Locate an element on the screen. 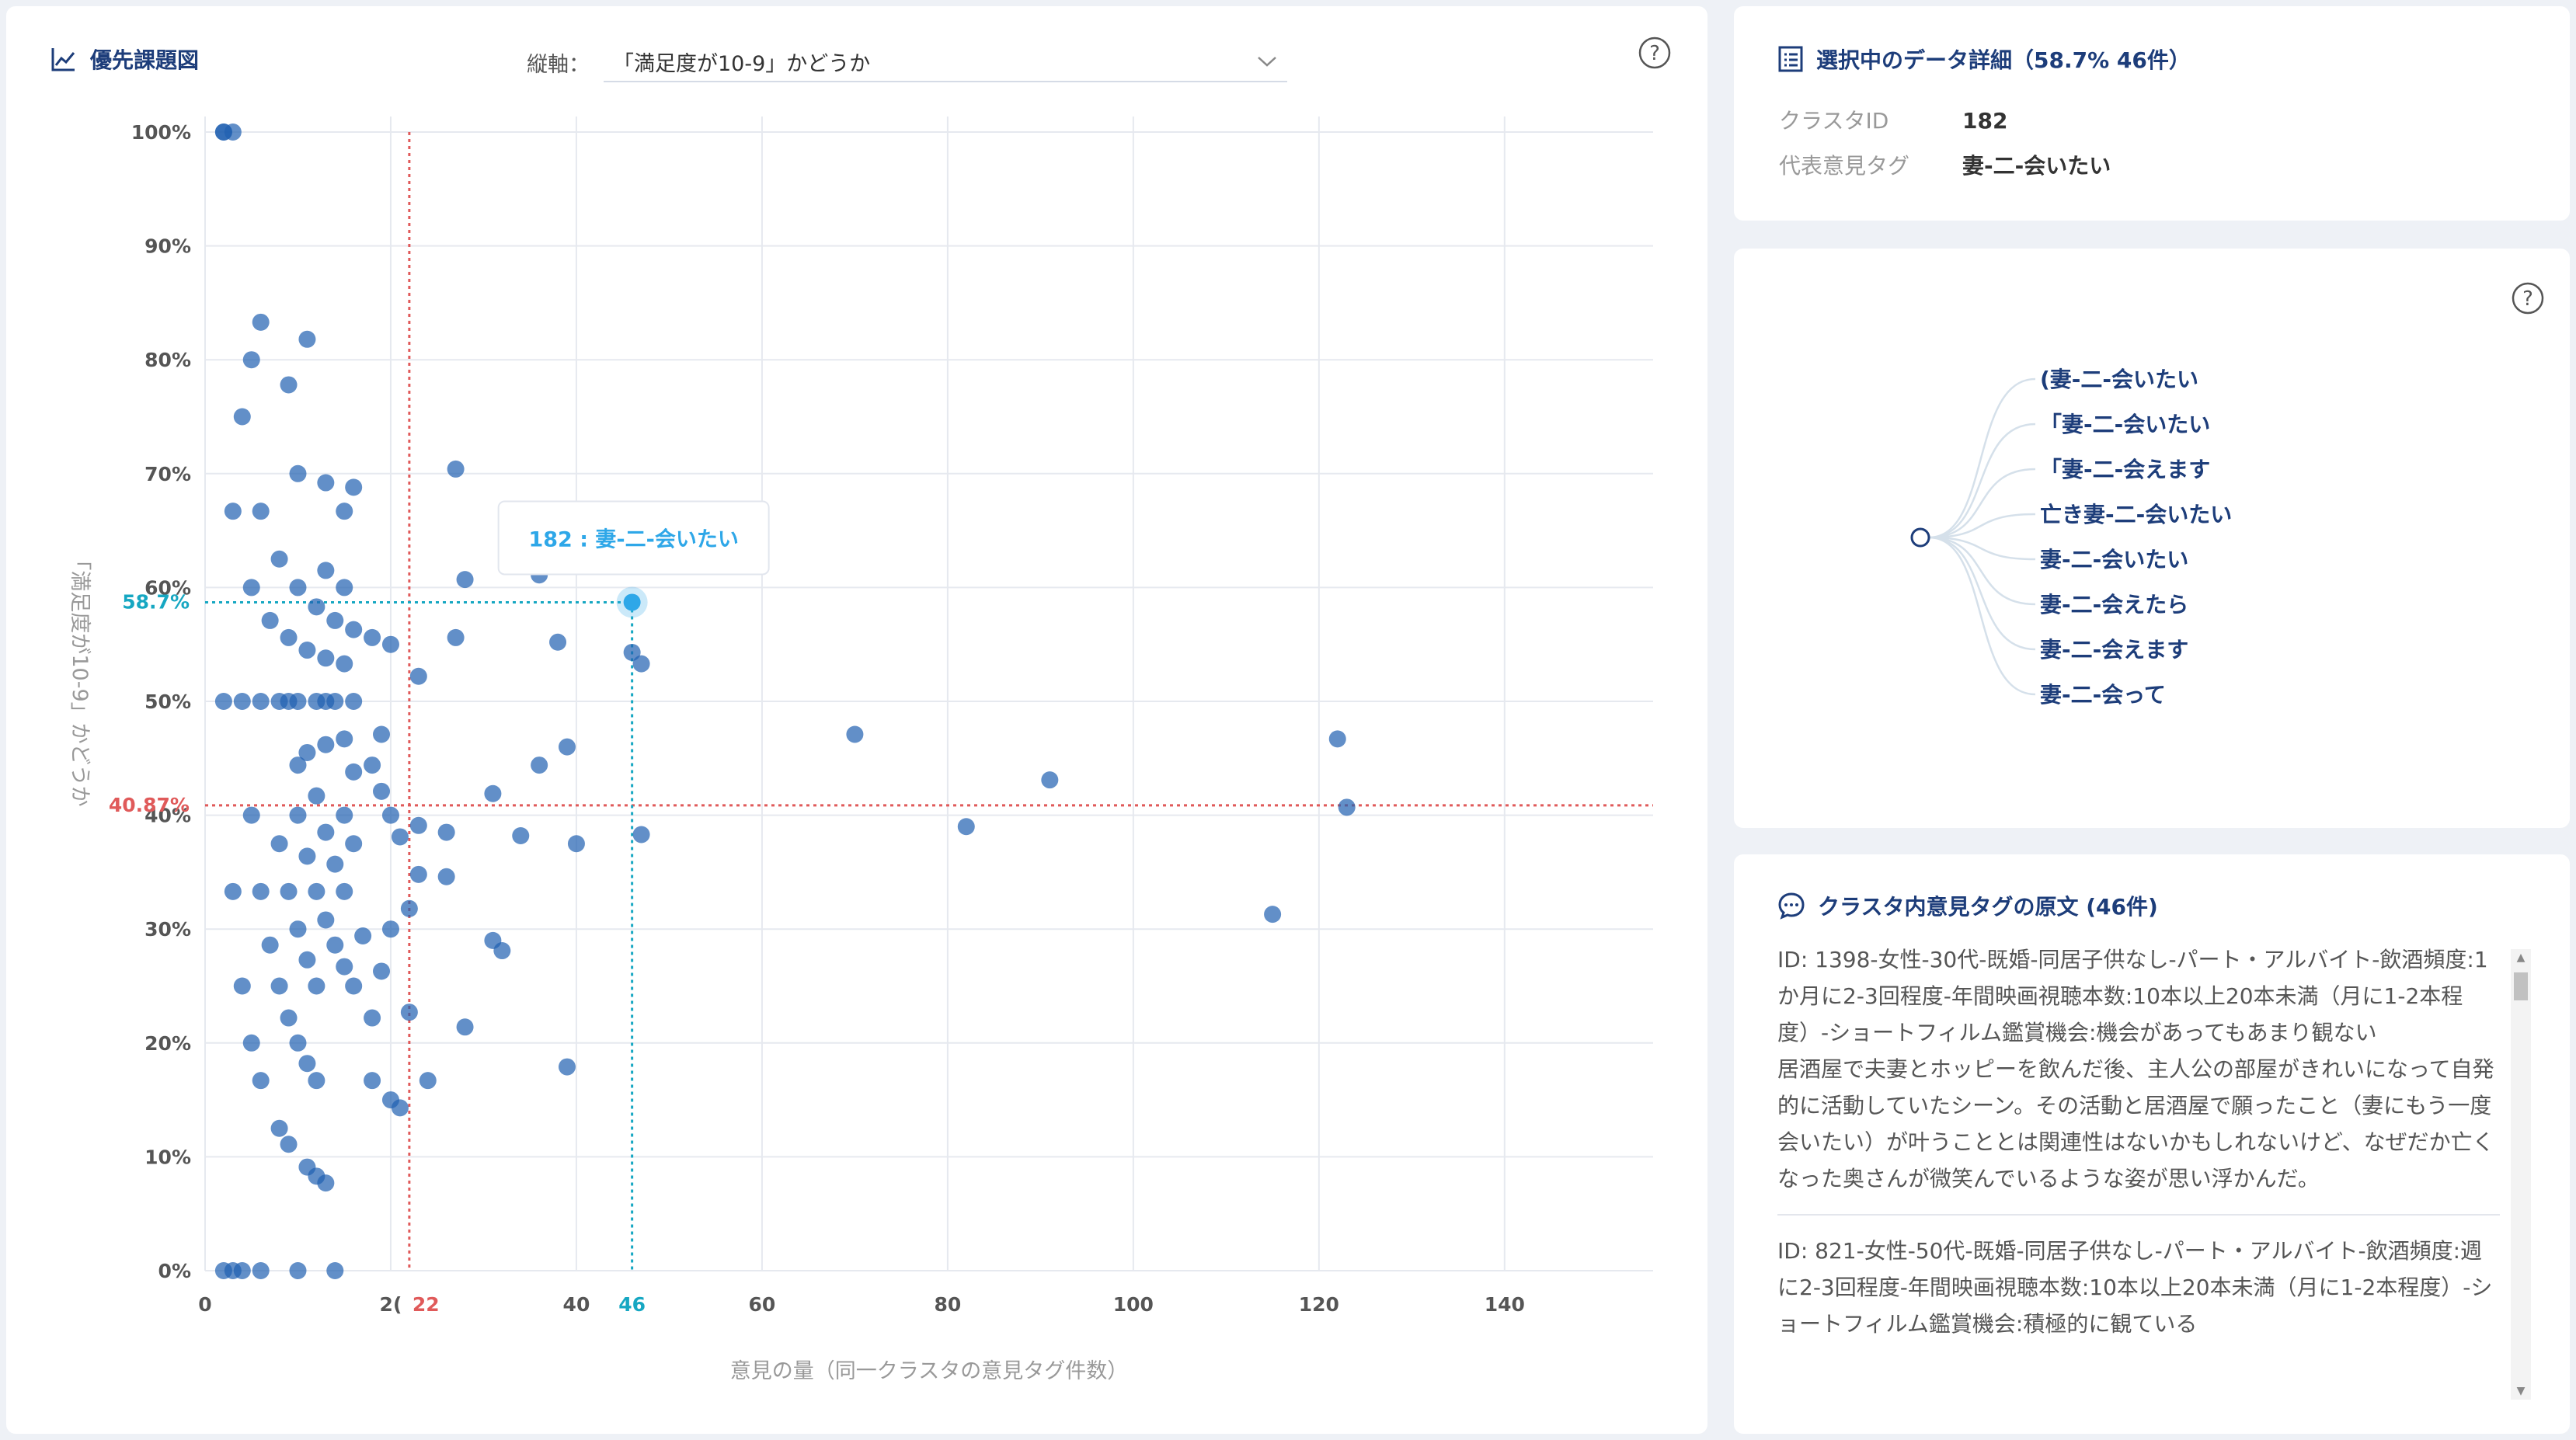 Image resolution: width=2576 pixels, height=1440 pixels. scroll-down-arrow-icon: ▼ is located at coordinates (2521, 1391).